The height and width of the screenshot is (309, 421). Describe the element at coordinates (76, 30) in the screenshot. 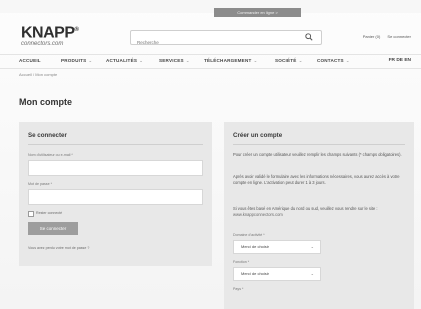

I see `registered-mark: ®` at that location.